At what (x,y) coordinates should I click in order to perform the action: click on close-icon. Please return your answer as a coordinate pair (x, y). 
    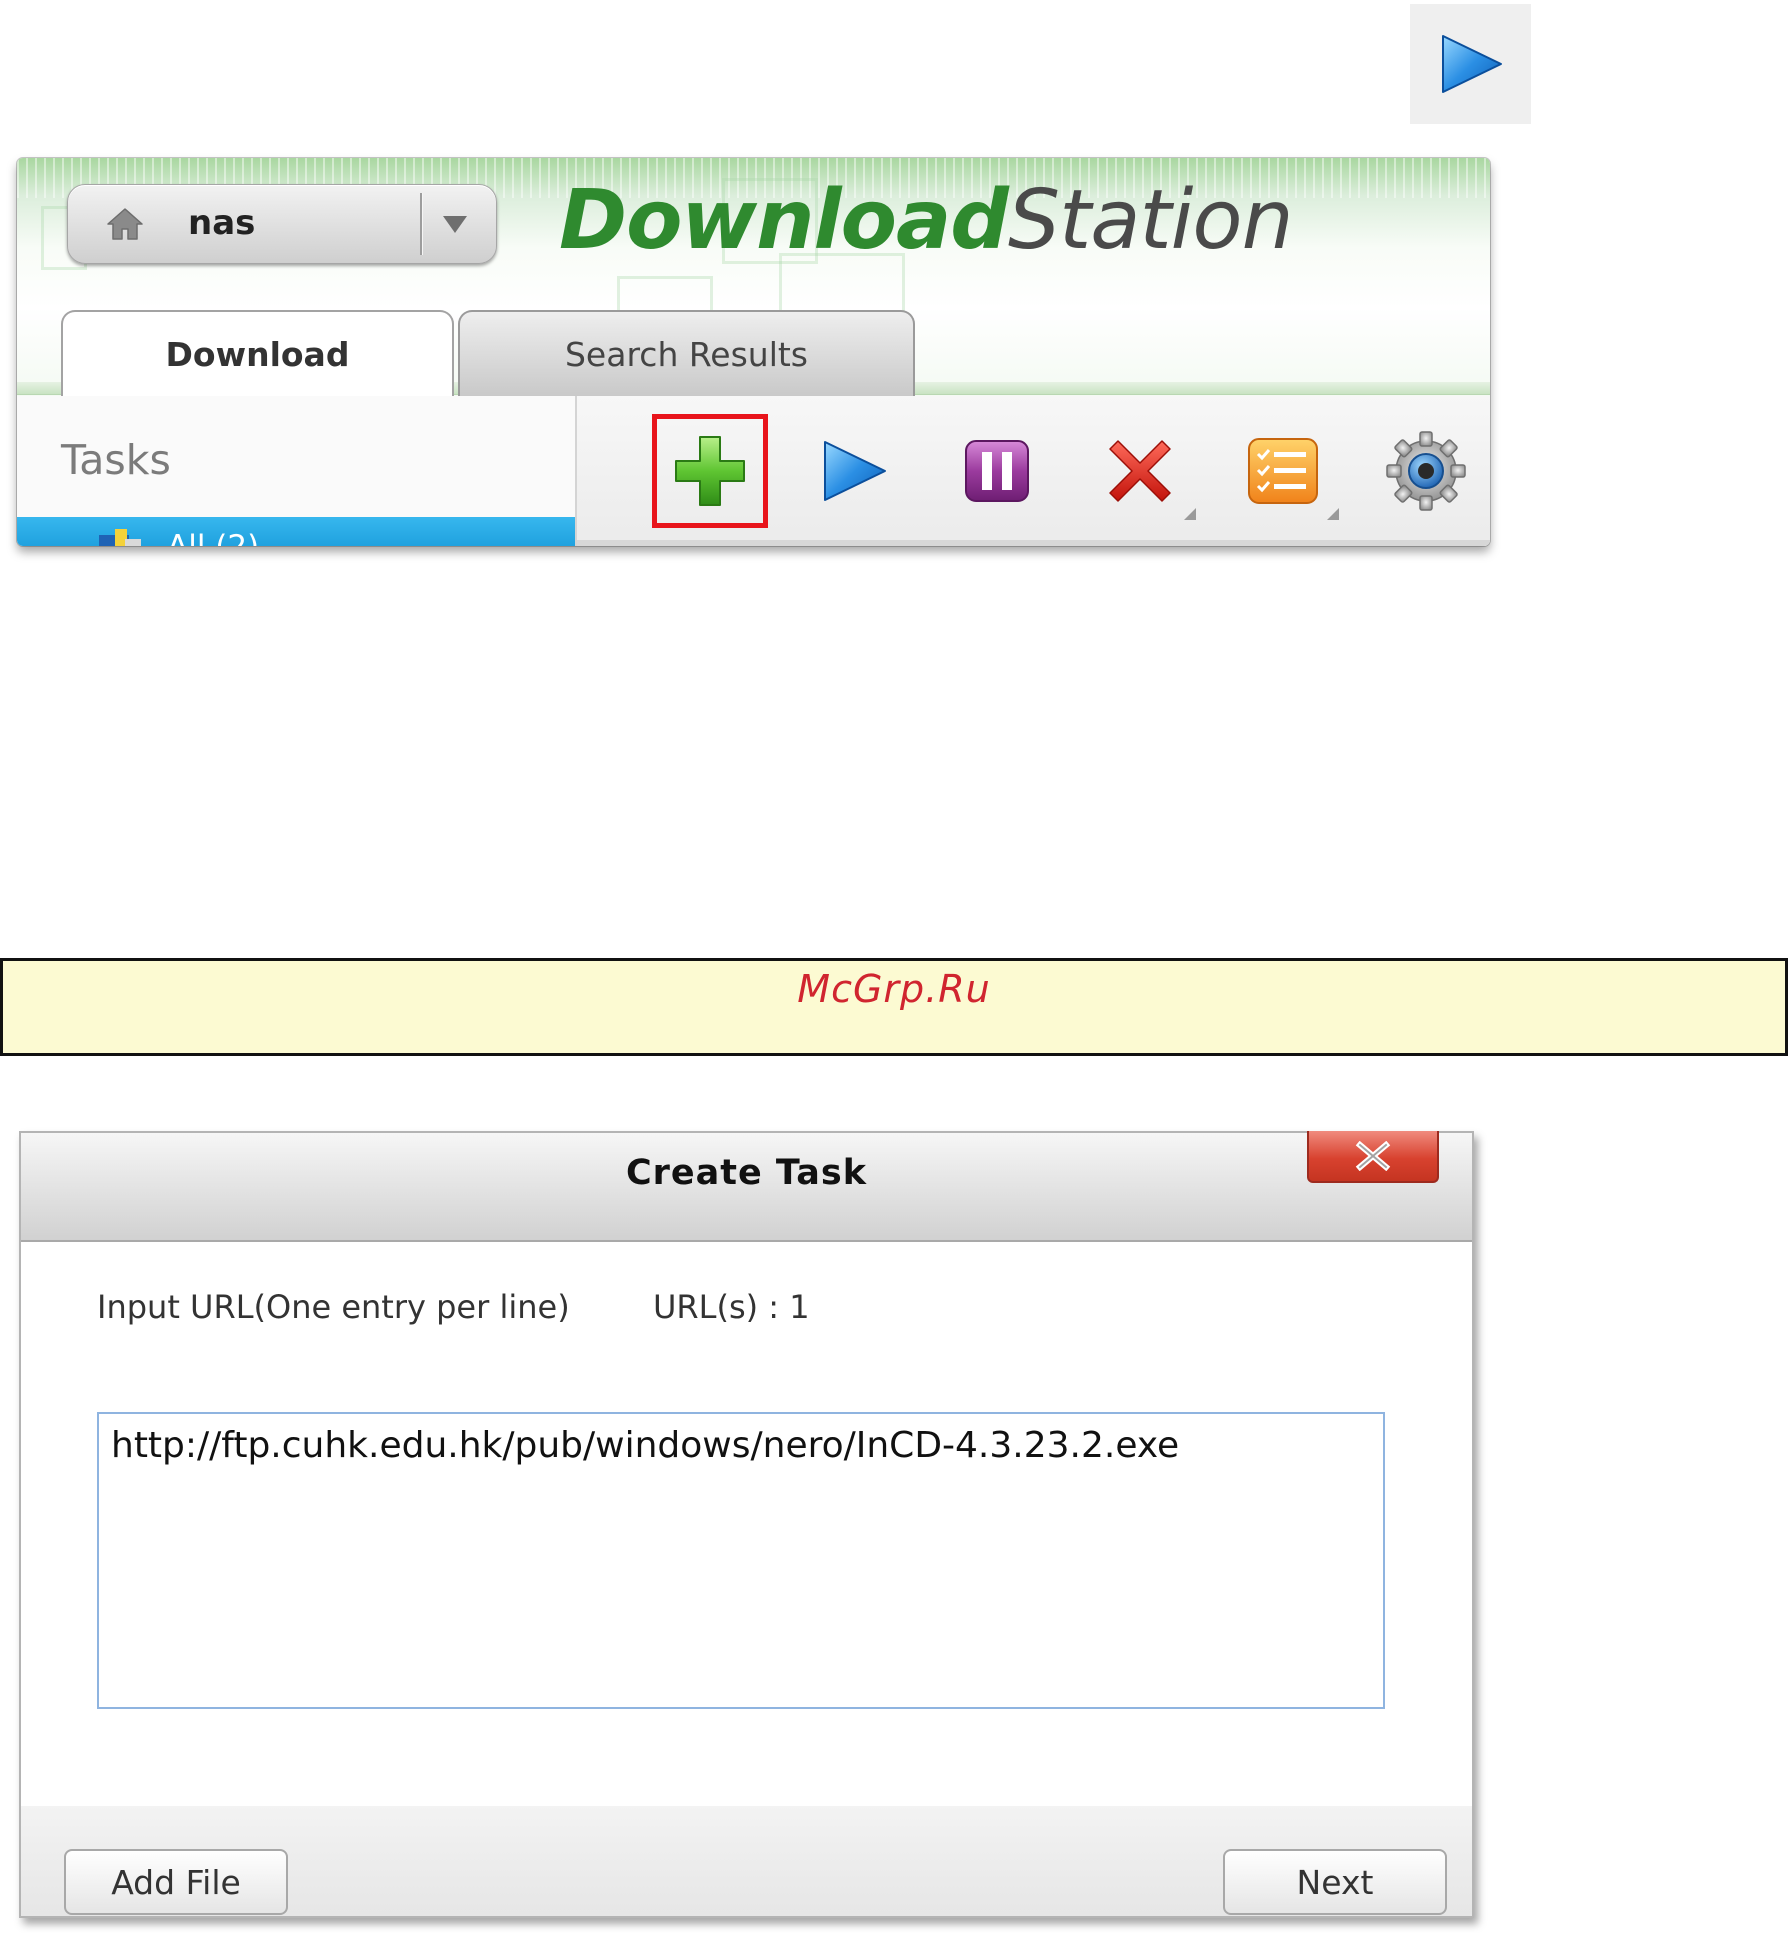
    Looking at the image, I should click on (1373, 1156).